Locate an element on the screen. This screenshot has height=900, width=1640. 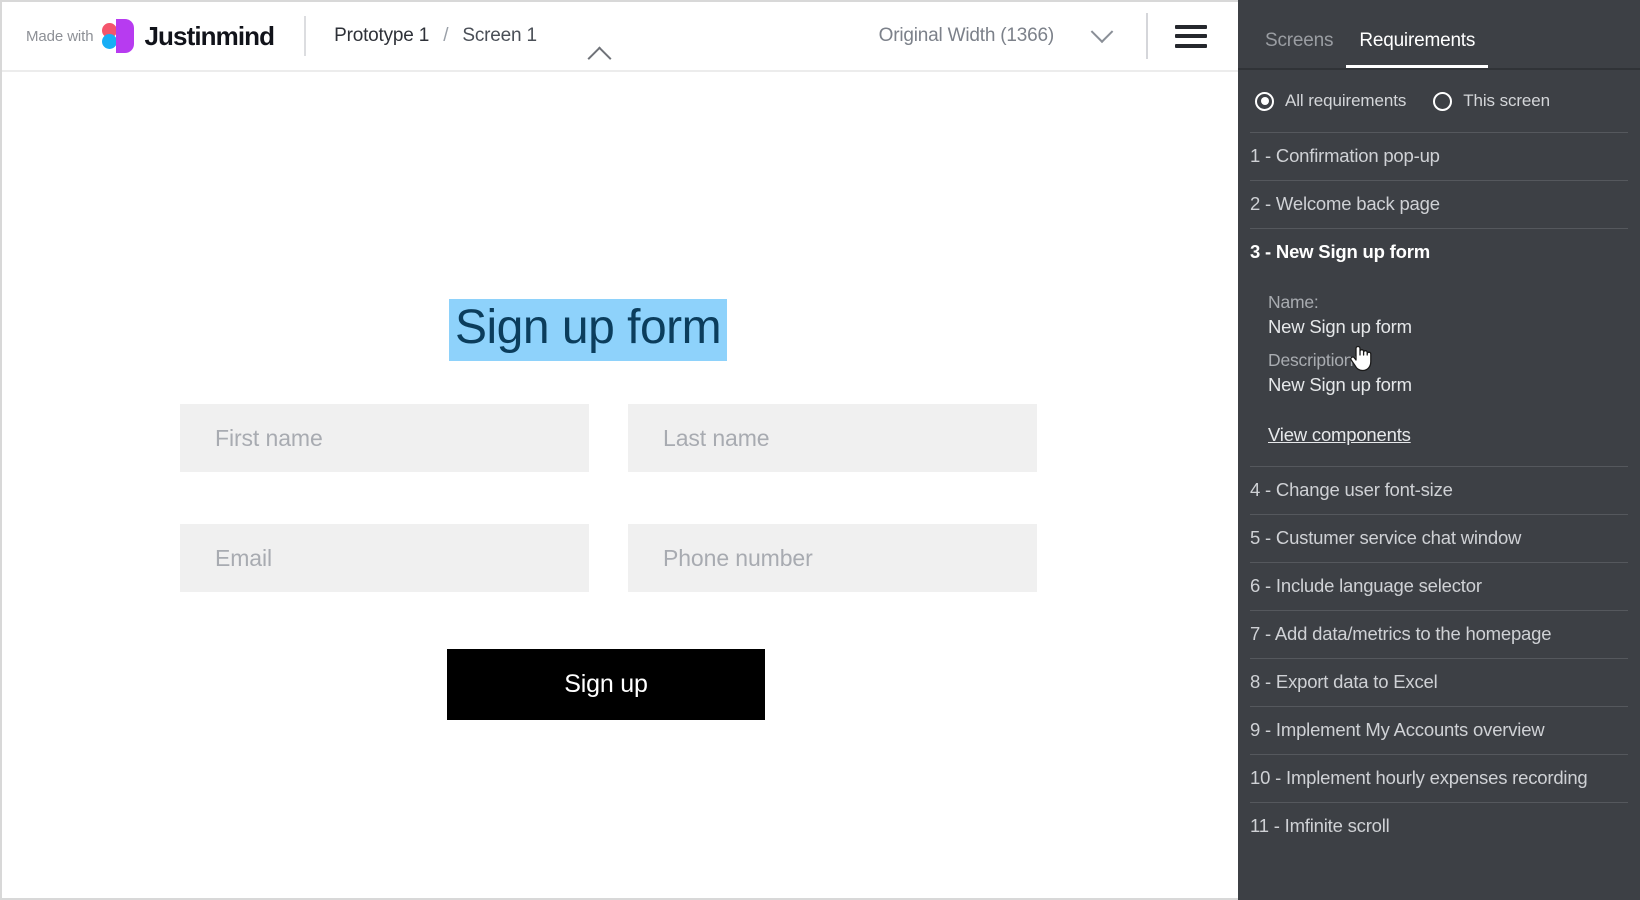
logo-purple-shape is located at coordinates (125, 36).